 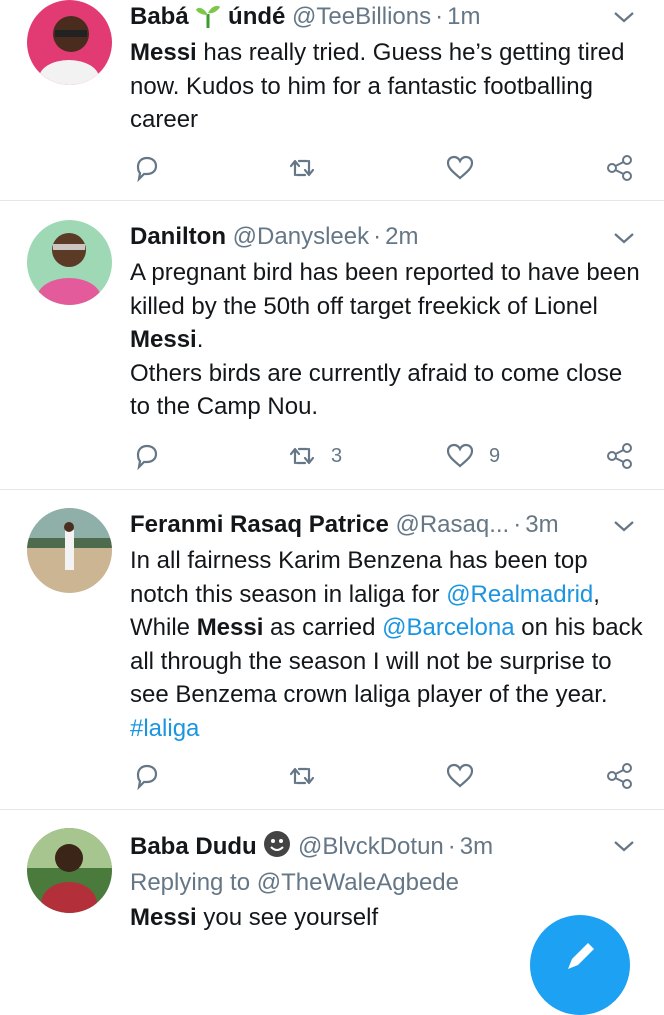 I want to click on replying-to-handle: @TheWaleAgbede, so click(x=358, y=882).